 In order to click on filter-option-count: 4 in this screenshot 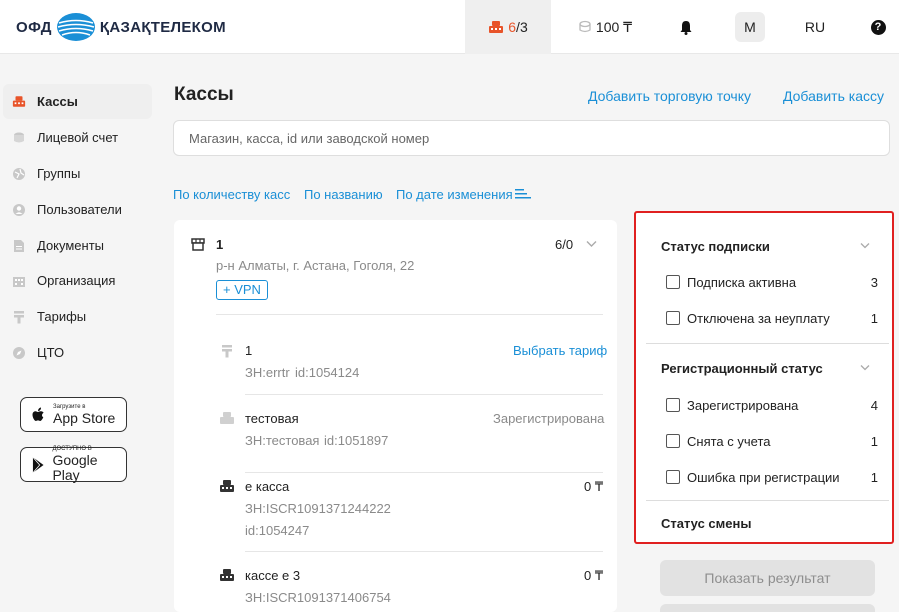, I will do `click(874, 405)`.